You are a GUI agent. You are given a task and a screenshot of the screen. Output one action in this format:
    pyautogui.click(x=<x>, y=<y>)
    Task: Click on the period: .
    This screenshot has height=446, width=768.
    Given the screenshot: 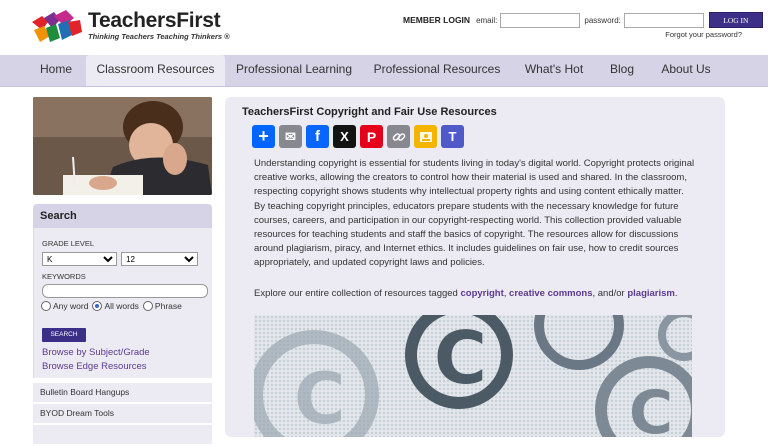 What is the action you would take?
    pyautogui.click(x=676, y=293)
    